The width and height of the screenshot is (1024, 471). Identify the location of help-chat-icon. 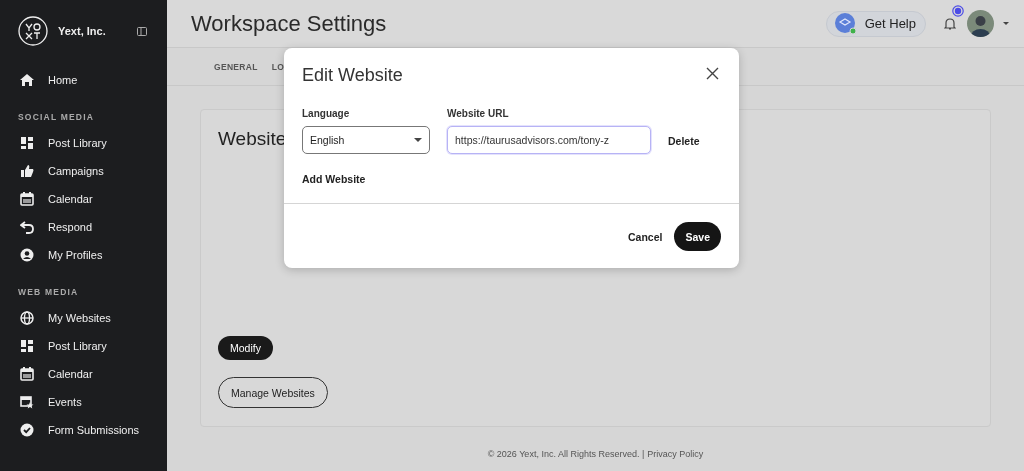
(845, 23).